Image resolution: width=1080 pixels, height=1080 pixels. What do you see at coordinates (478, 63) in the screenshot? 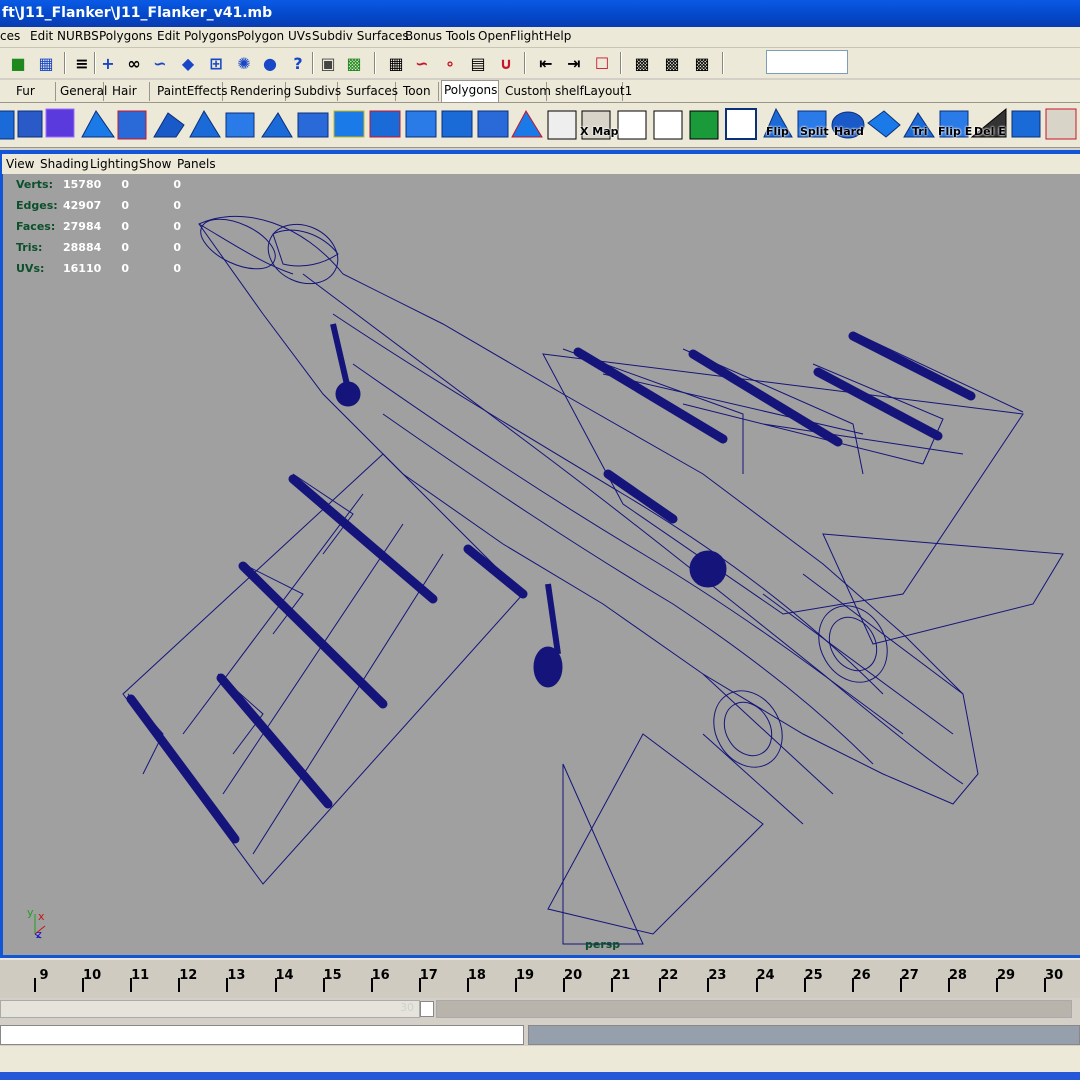
I see `snap-view-plane-icon: ▤` at bounding box center [478, 63].